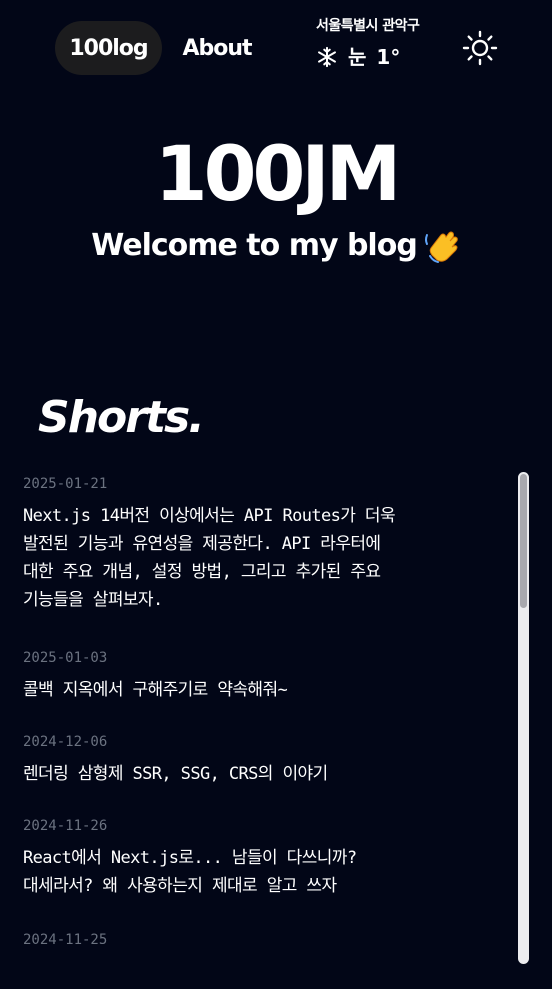  I want to click on shorts-heading: Shorts., so click(121, 417).